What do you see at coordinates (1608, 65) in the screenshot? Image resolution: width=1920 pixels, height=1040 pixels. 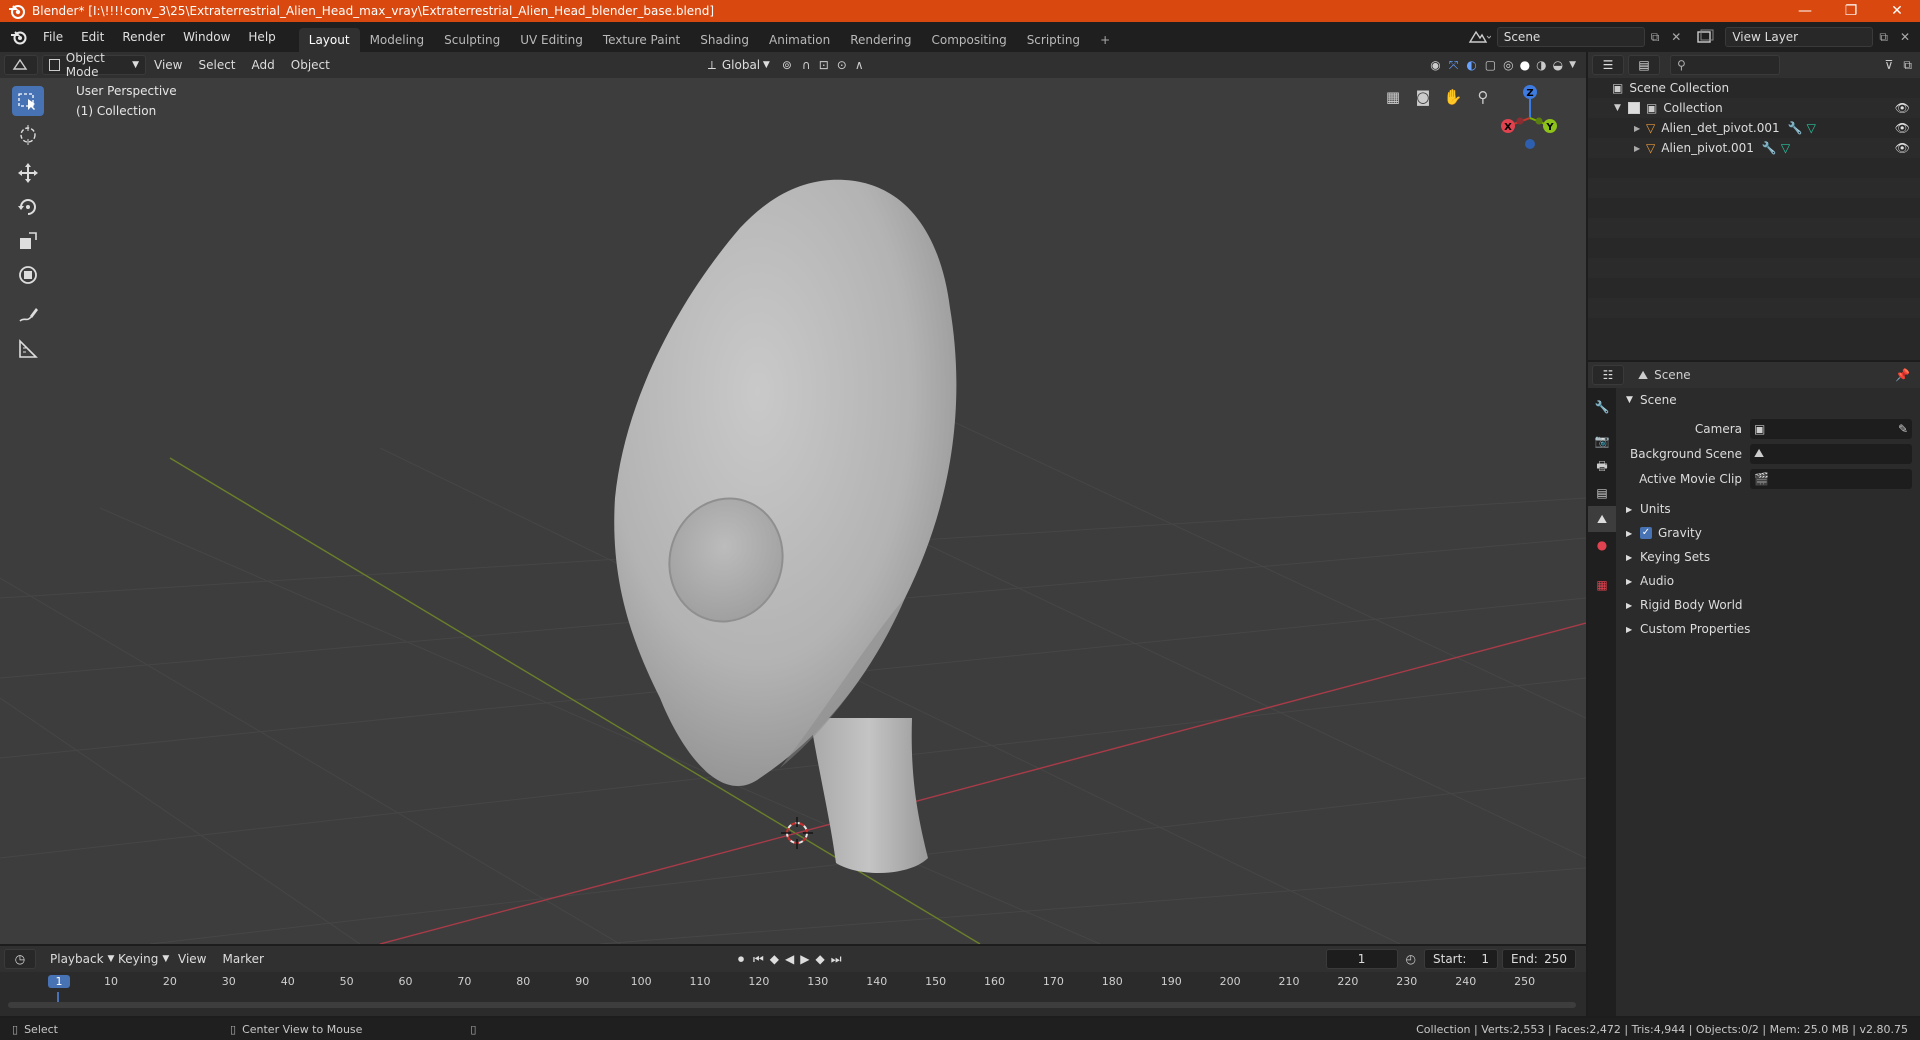 I see `outliner-editor-type: ☰` at bounding box center [1608, 65].